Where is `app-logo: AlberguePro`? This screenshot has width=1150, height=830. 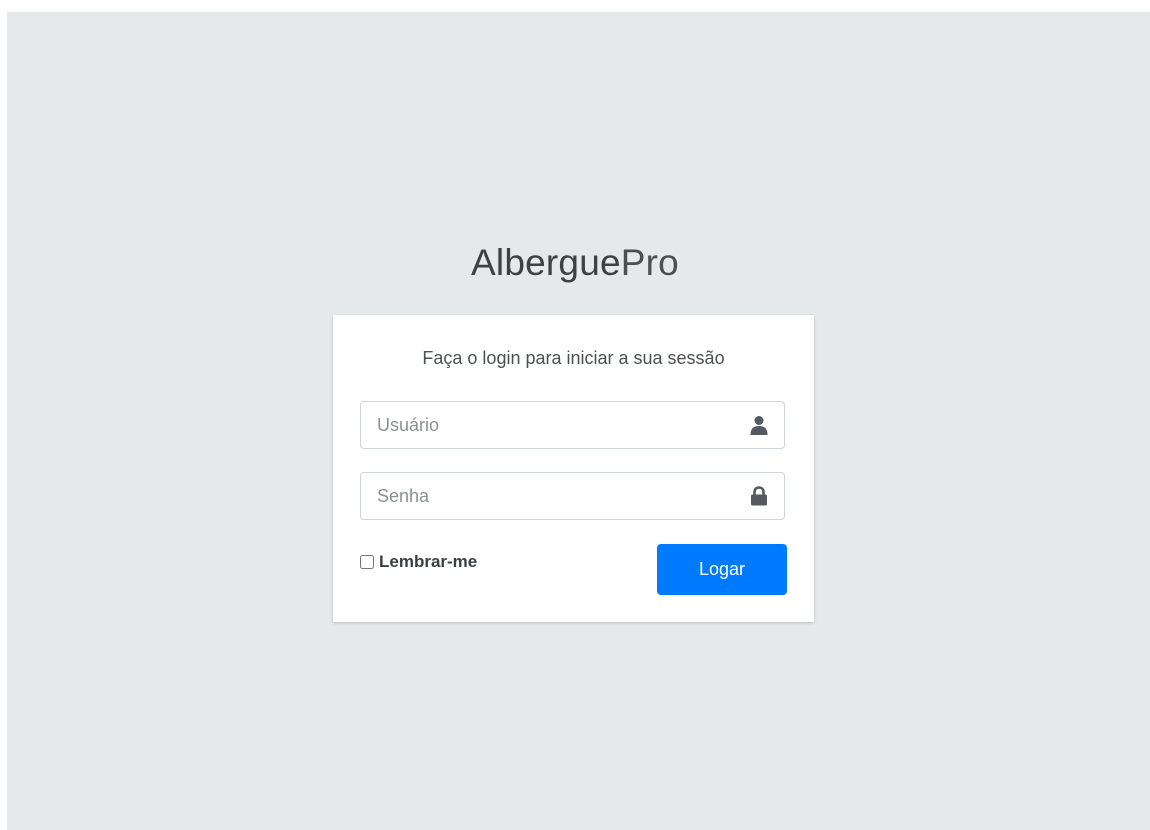 app-logo: AlberguePro is located at coordinates (575, 263).